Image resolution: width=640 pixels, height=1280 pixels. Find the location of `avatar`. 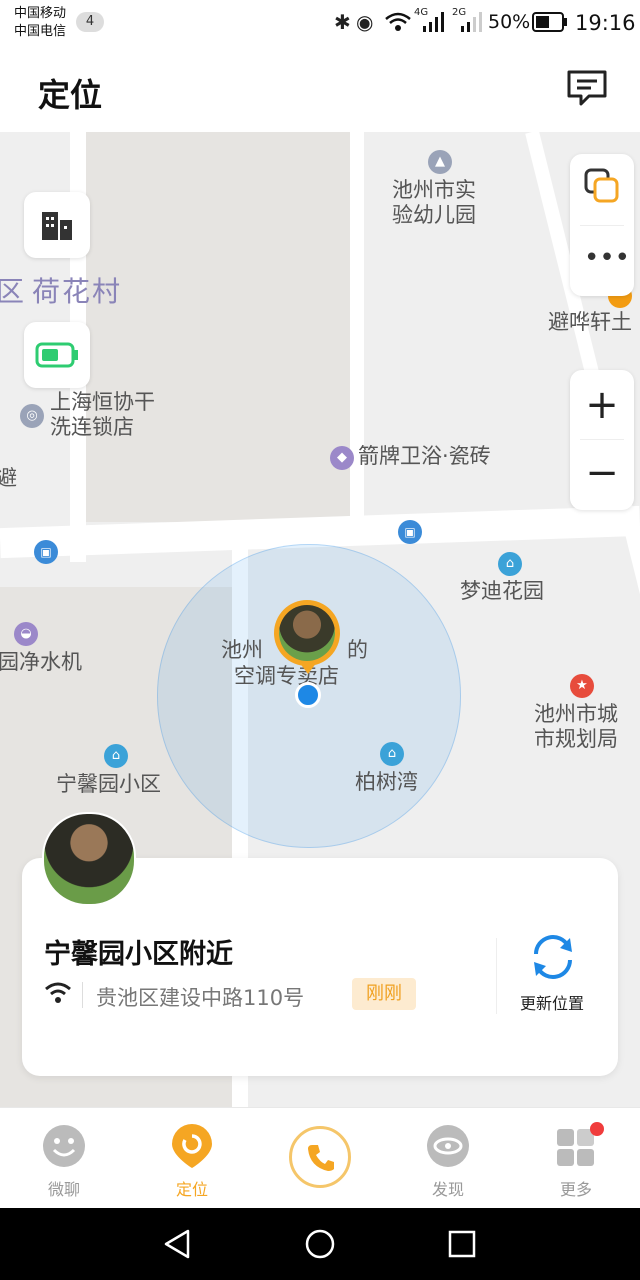

avatar is located at coordinates (307, 633).